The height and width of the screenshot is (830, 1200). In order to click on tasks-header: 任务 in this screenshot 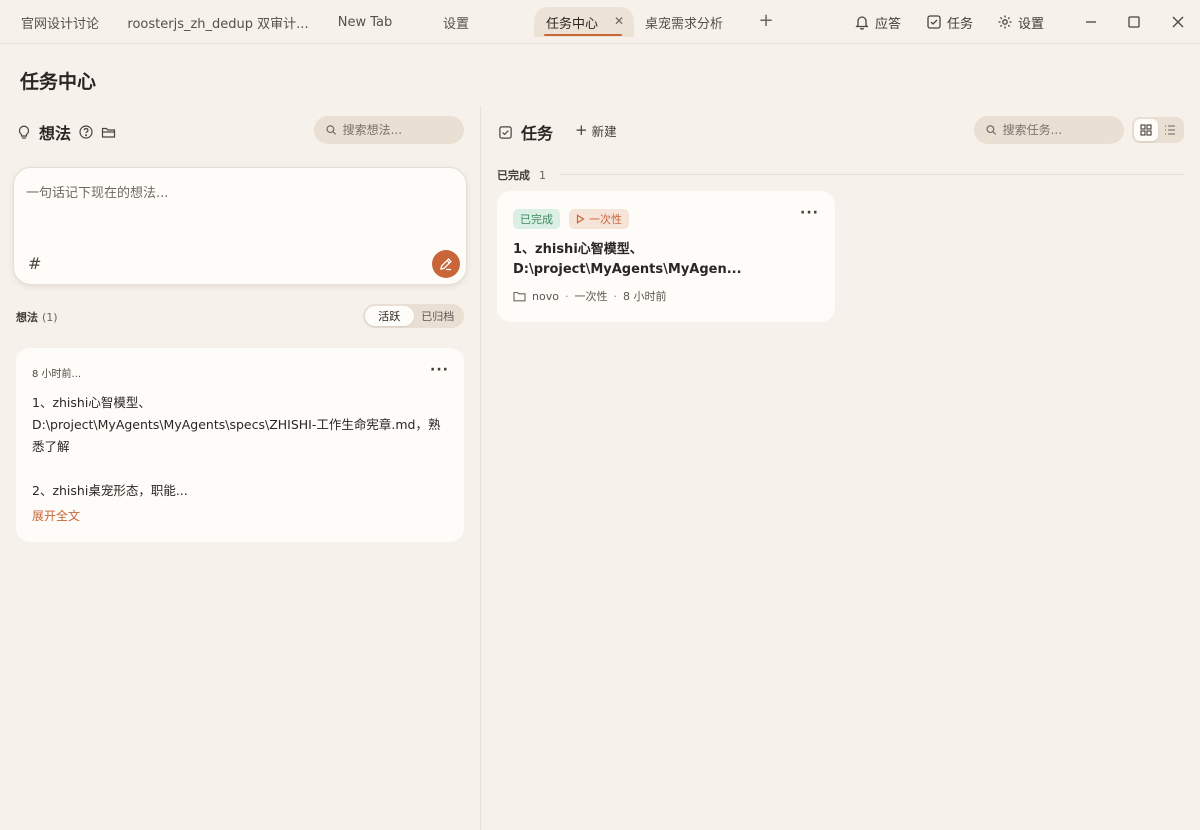, I will do `click(525, 132)`.